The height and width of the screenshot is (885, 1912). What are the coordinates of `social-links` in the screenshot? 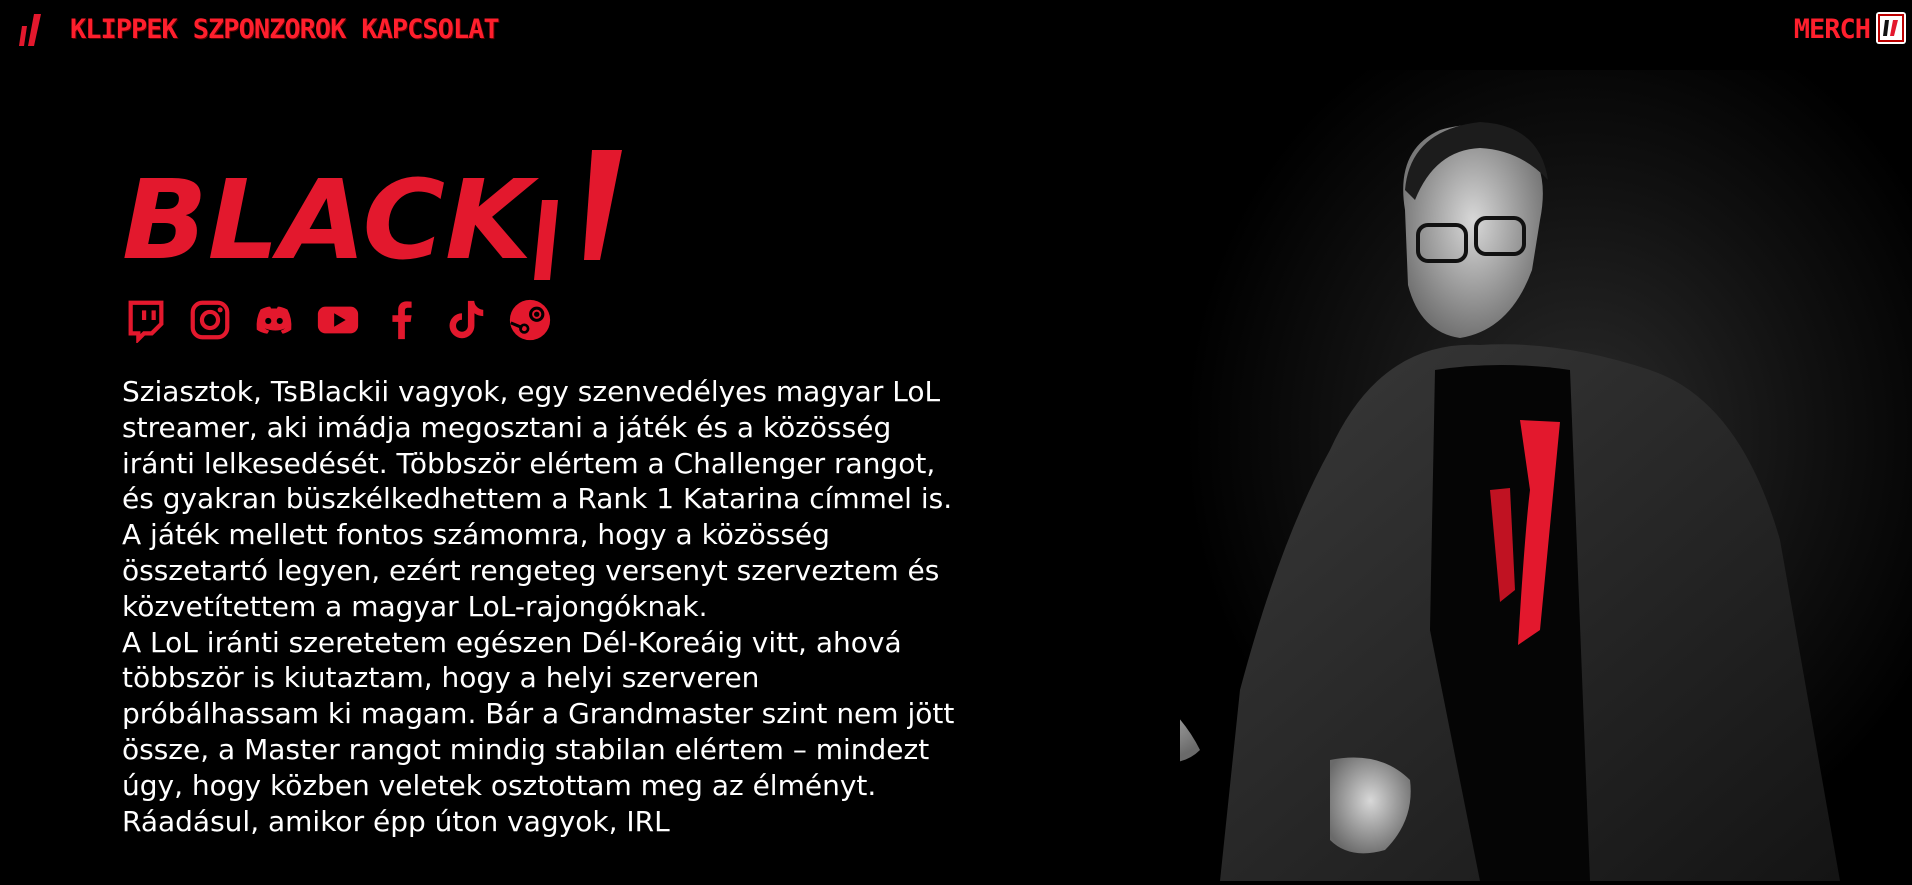 It's located at (338, 320).